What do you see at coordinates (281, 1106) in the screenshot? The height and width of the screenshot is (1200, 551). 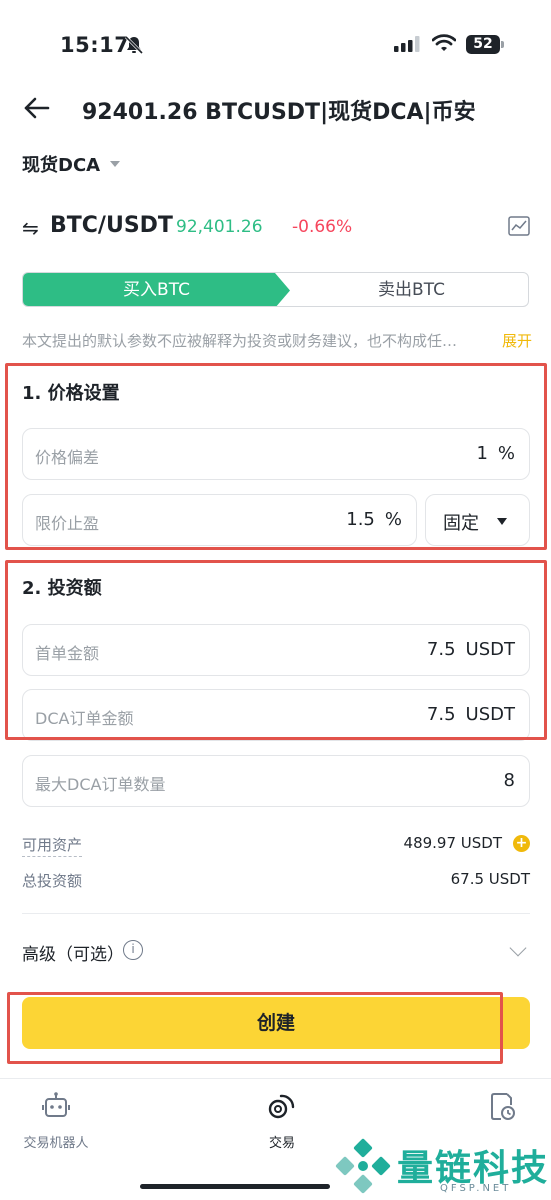 I see `trade-icon` at bounding box center [281, 1106].